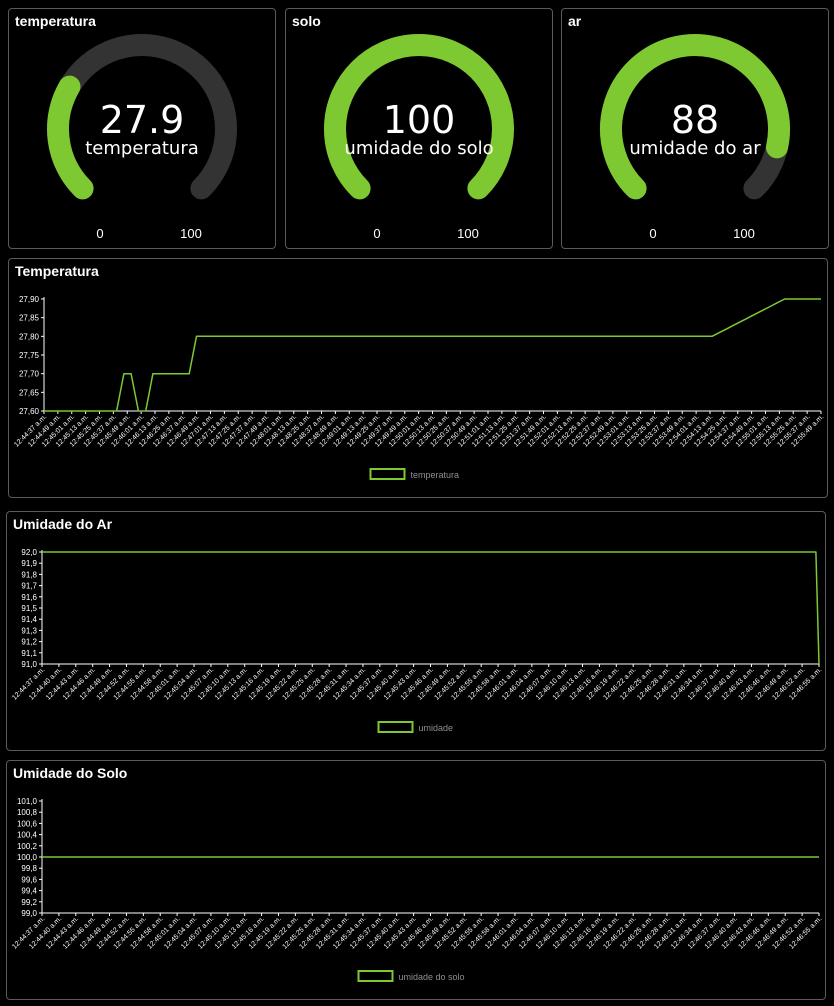 This screenshot has width=834, height=1006. Describe the element at coordinates (29, 619) in the screenshot. I see `y-tick-label: 91,4` at that location.